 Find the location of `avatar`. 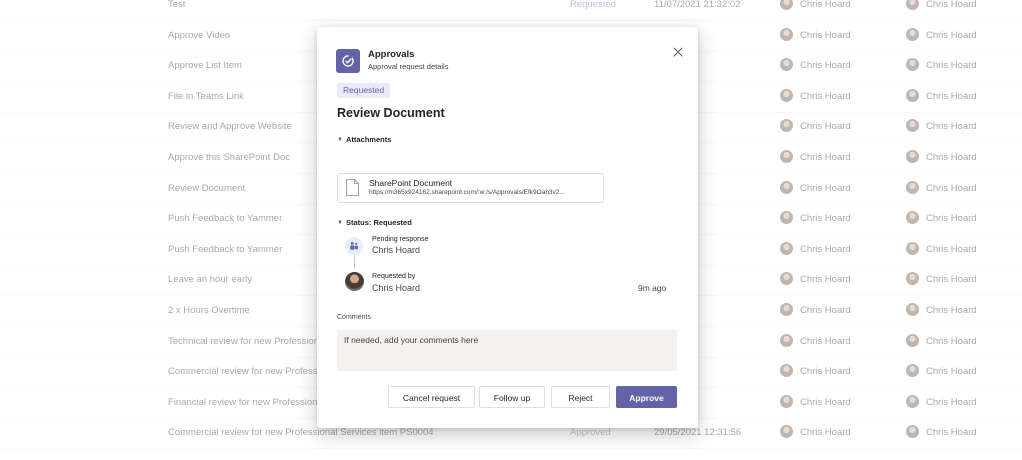

avatar is located at coordinates (354, 281).